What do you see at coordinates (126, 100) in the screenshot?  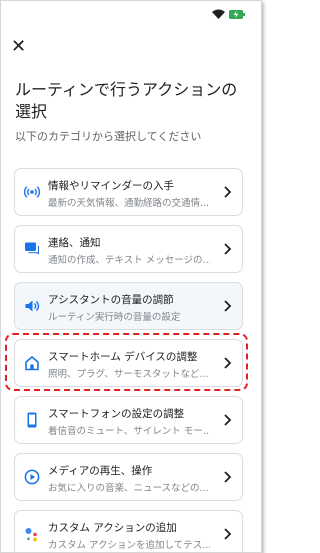 I see `page-title: ルーティンで行うアクションの選択` at bounding box center [126, 100].